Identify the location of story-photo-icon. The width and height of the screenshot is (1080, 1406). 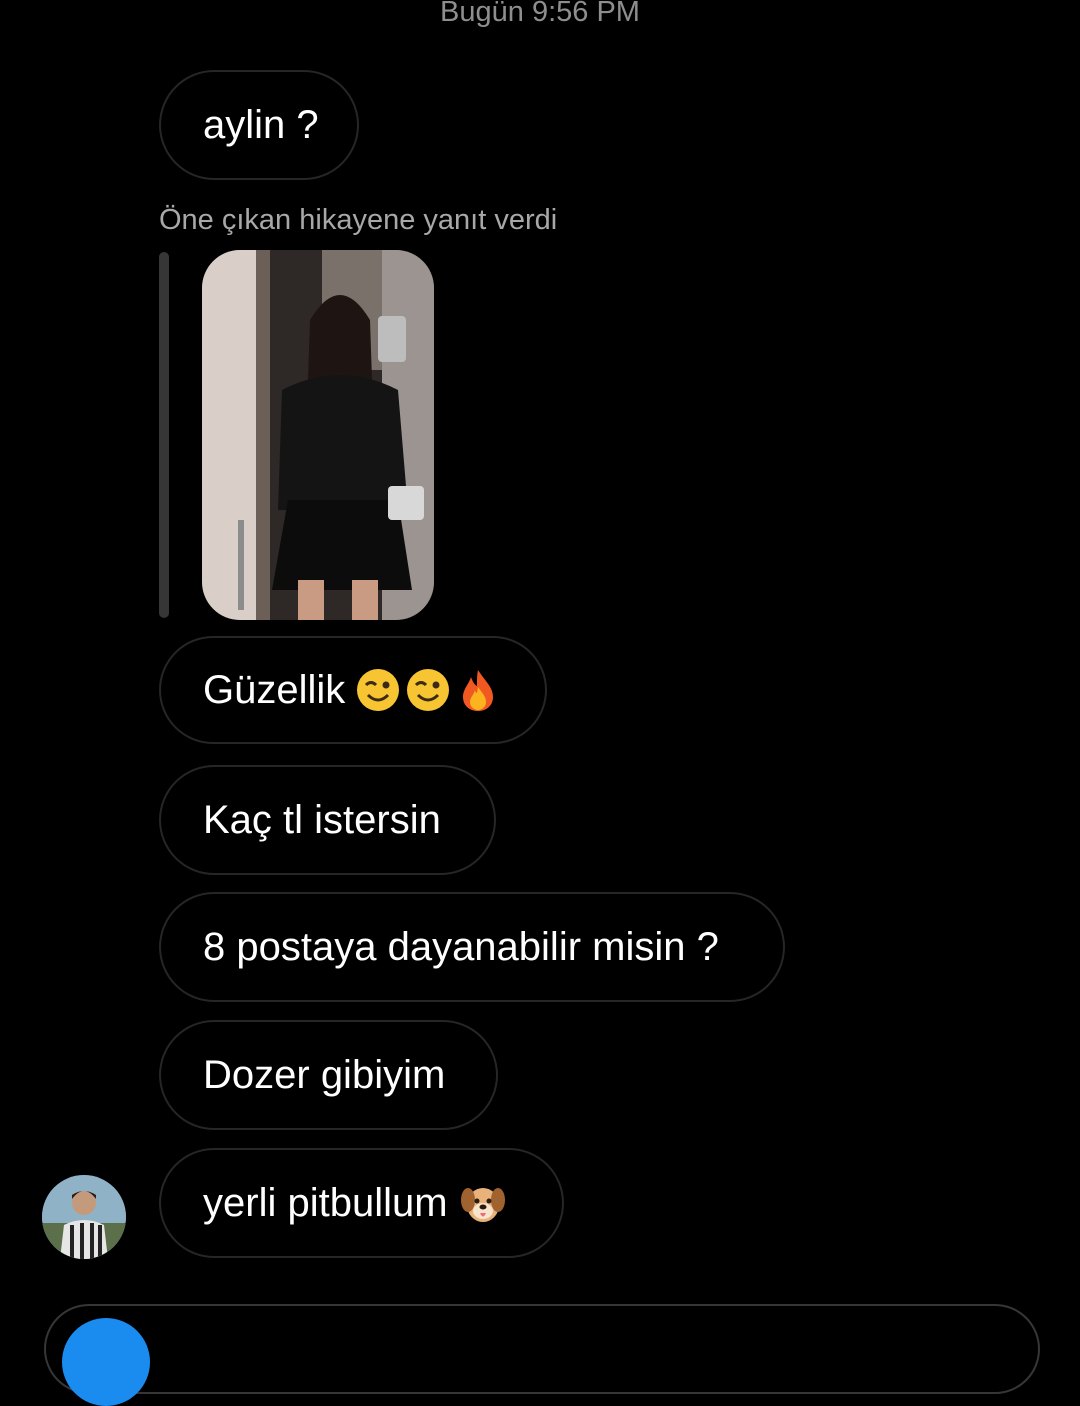
(318, 435).